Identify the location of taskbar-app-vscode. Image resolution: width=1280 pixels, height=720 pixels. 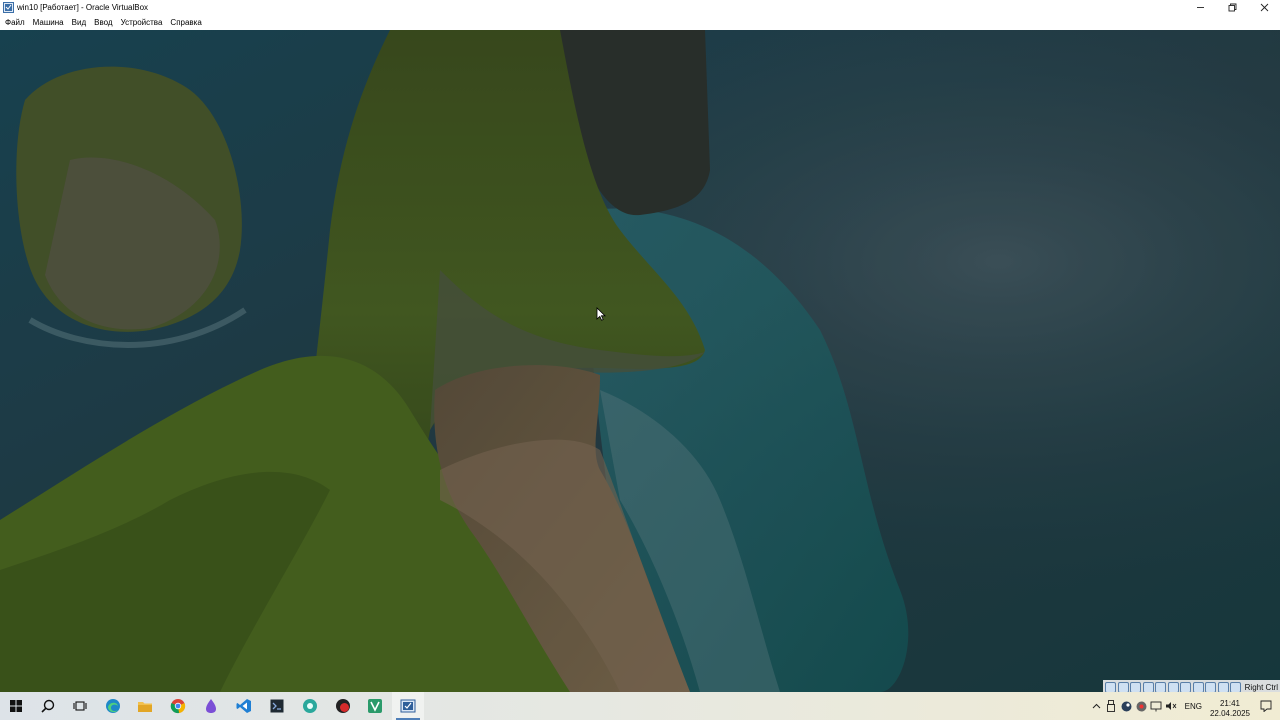
(244, 706).